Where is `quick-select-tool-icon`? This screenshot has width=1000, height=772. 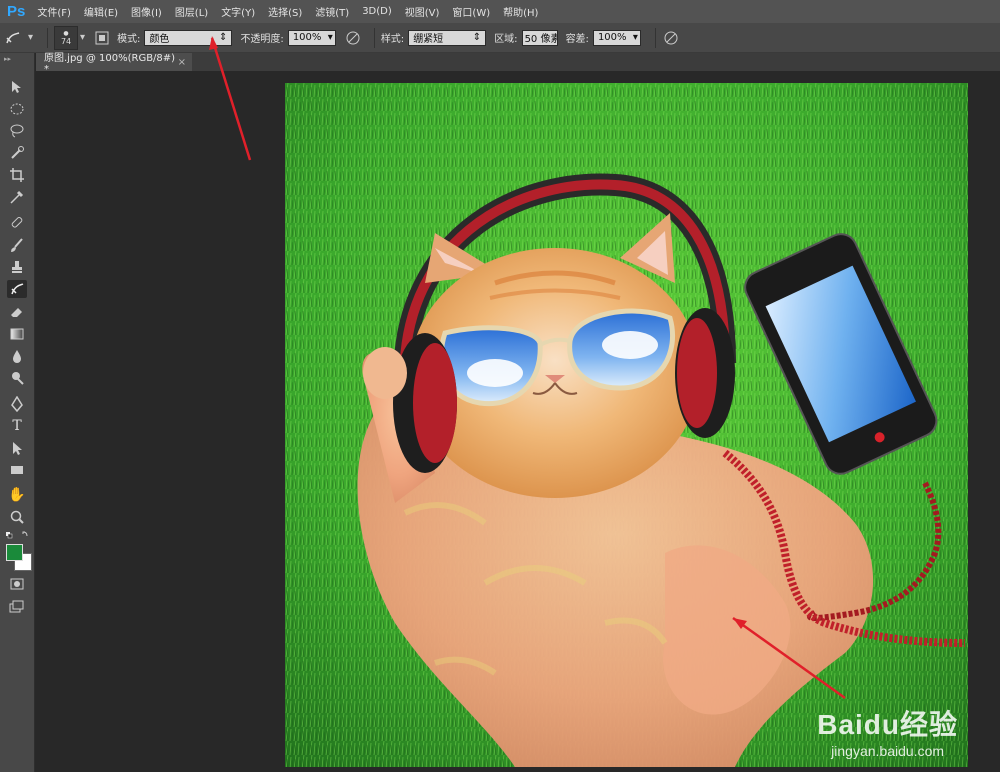
quick-select-tool-icon is located at coordinates (17, 153).